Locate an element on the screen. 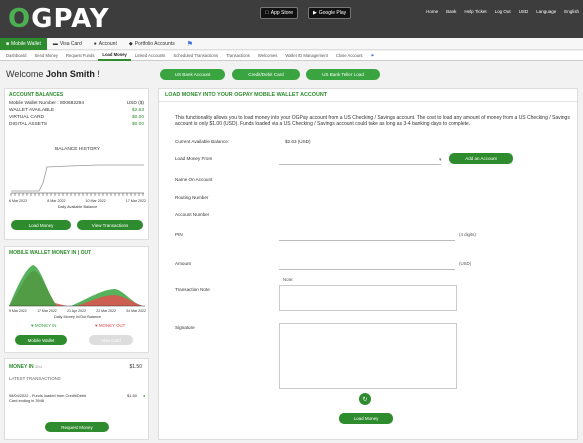 This screenshot has height=443, width=583. signature-label: Signature is located at coordinates (185, 327).